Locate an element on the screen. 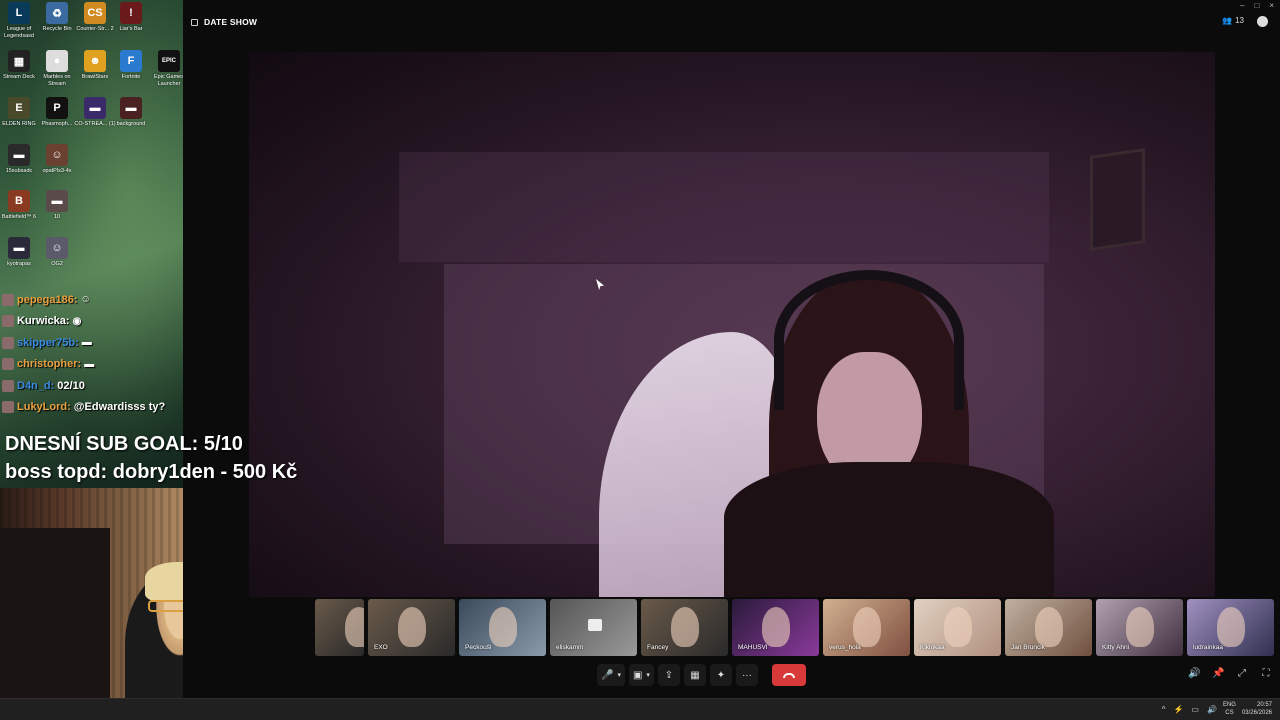  desktop-icon: ☻ BrawlStars is located at coordinates (95, 65).